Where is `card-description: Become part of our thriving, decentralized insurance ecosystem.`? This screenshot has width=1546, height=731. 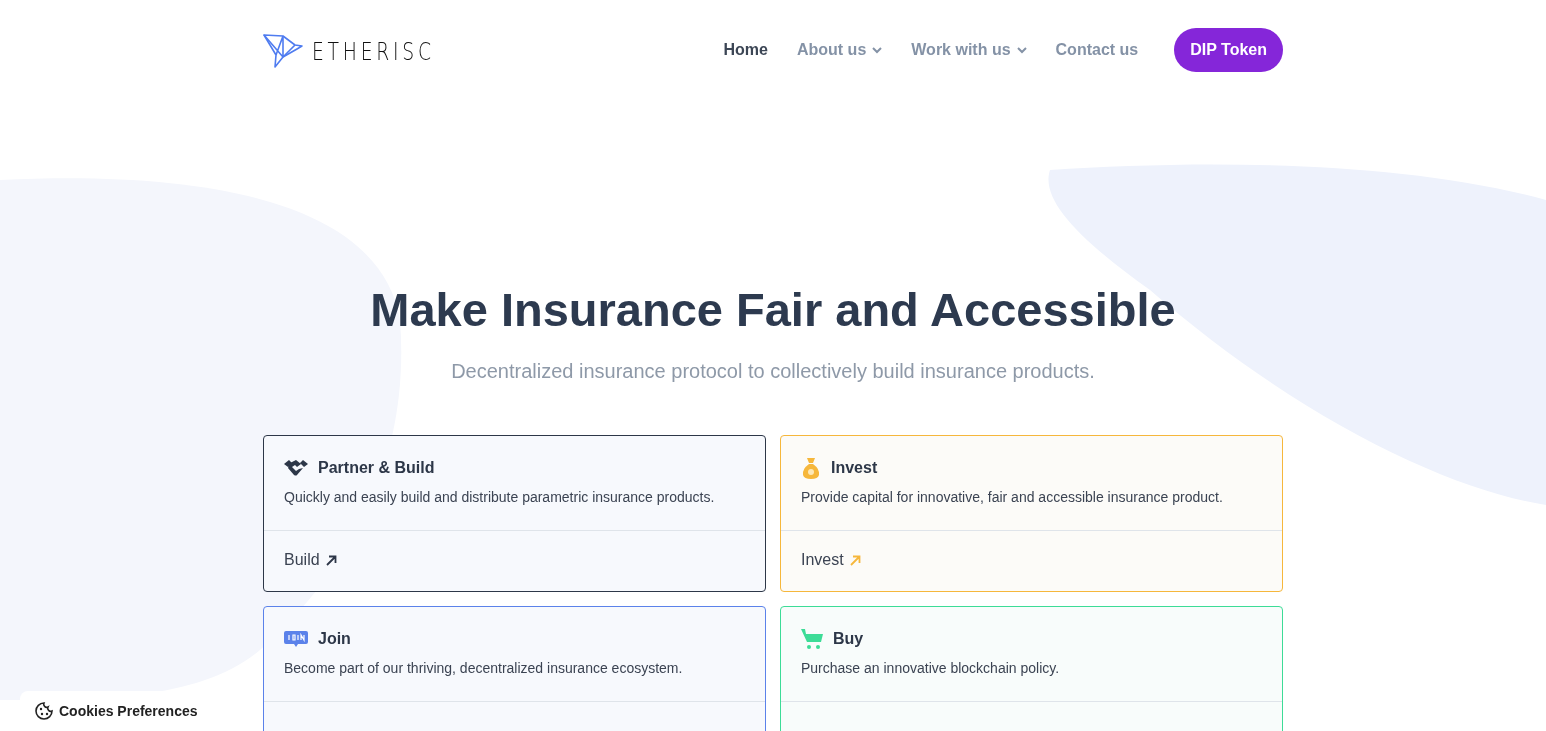
card-description: Become part of our thriving, decentralized insurance ecosystem. is located at coordinates (484, 668).